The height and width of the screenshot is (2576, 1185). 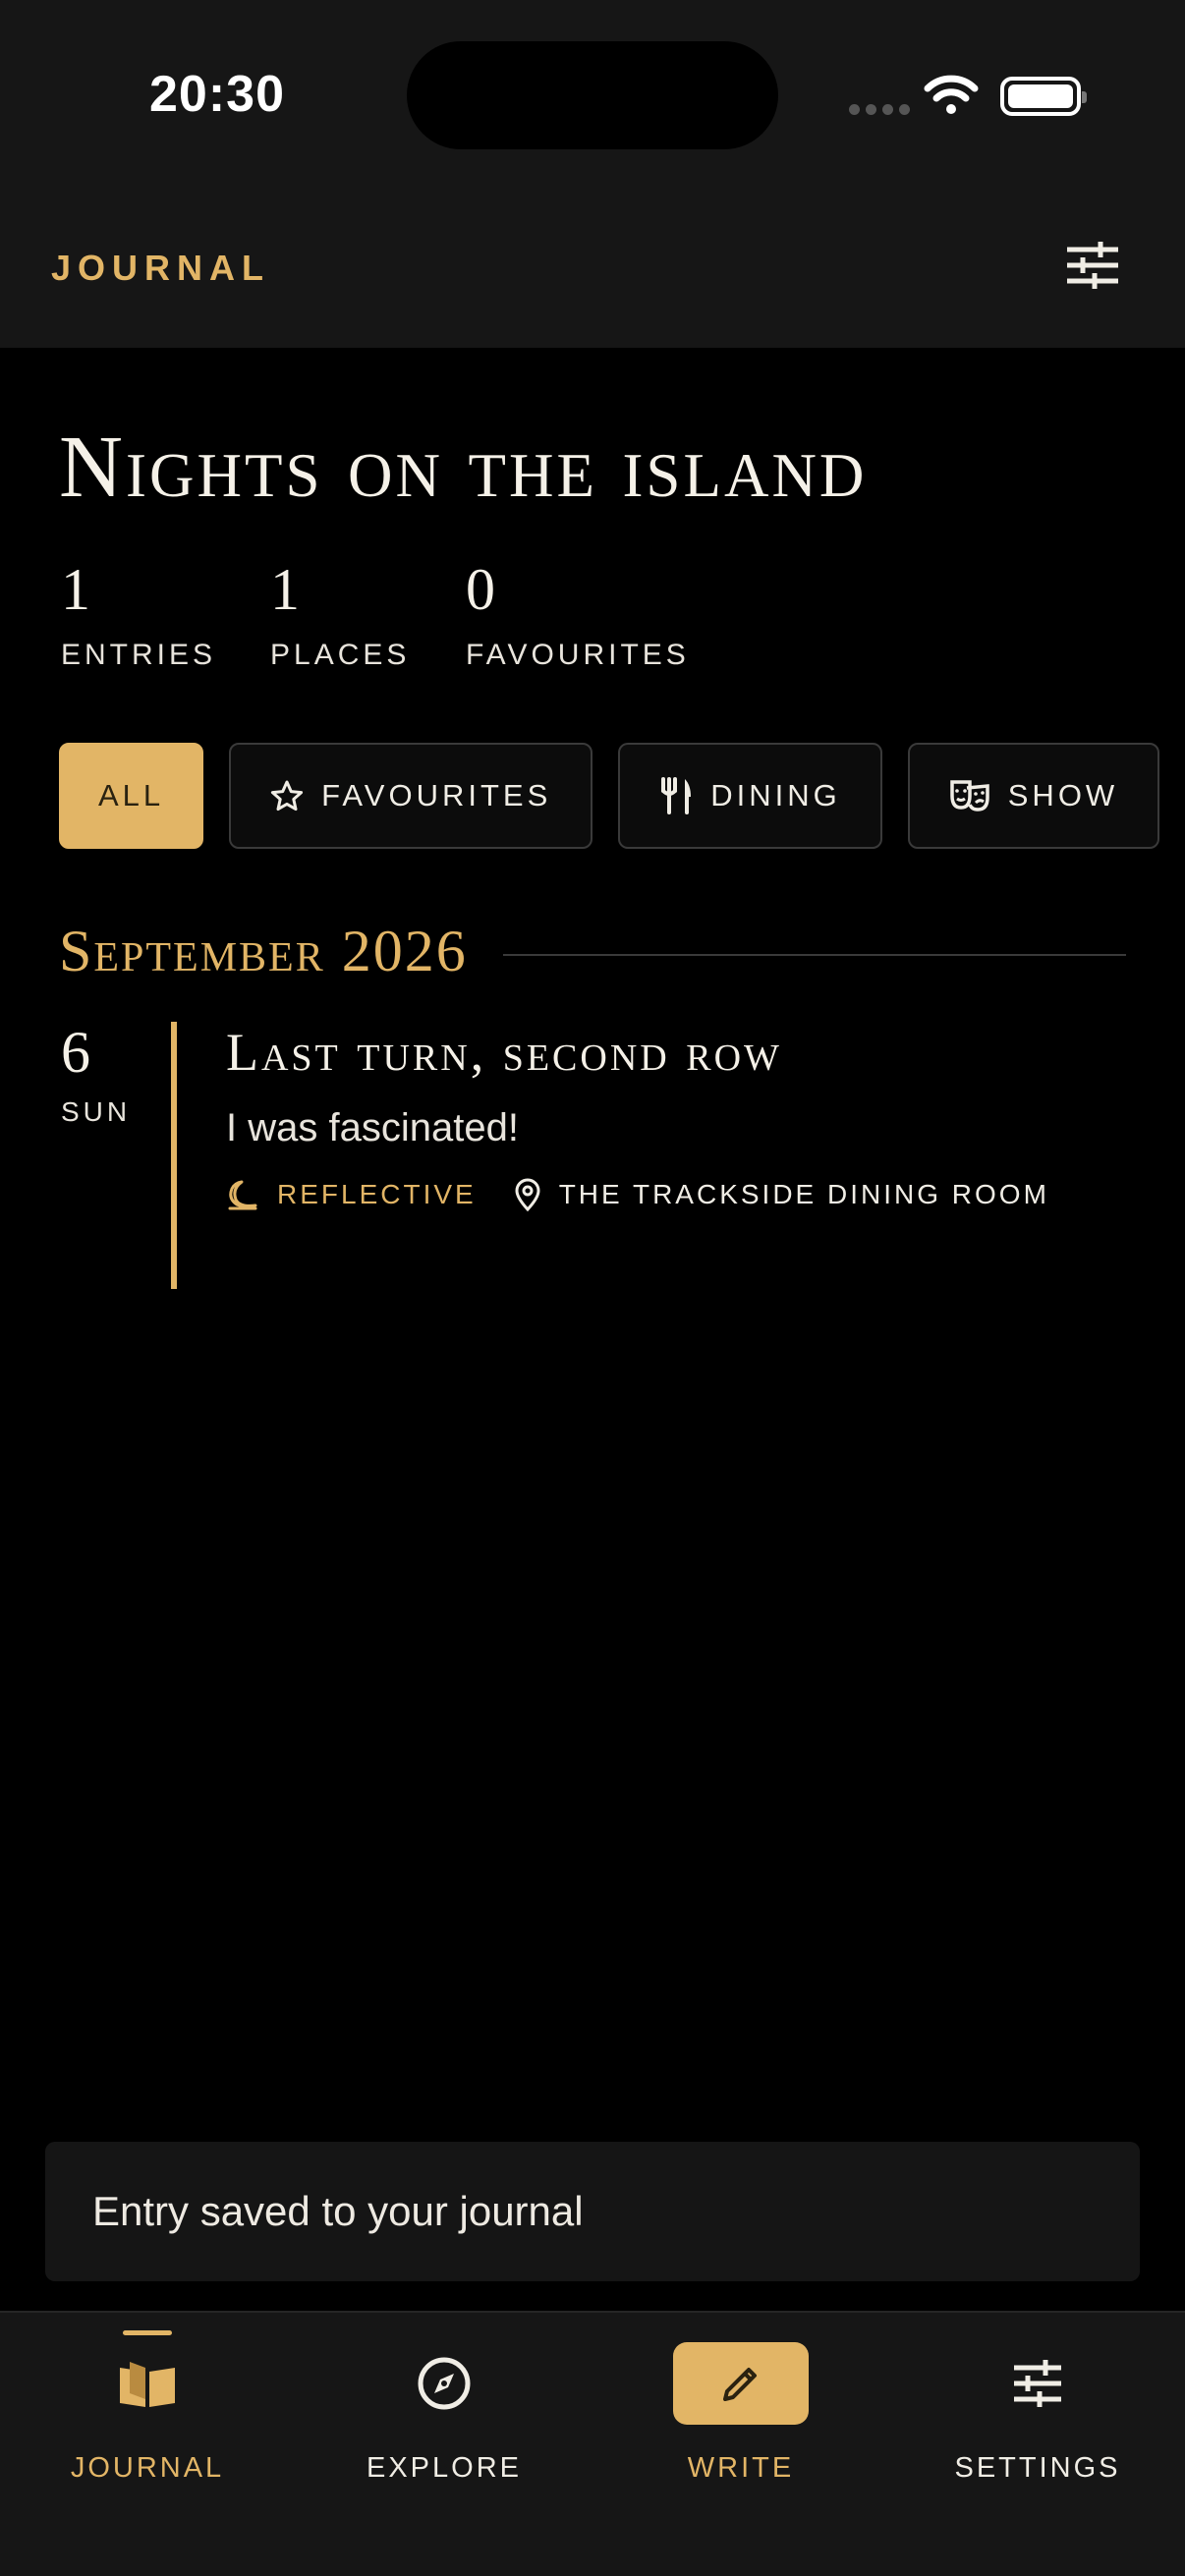 I want to click on month-label: September 2026, so click(x=263, y=951).